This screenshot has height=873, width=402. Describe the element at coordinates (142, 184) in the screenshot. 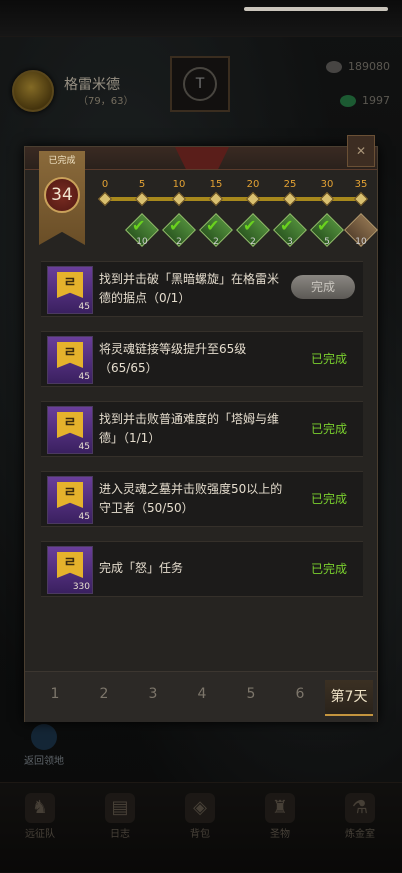

I see `milestone-value: 5` at that location.